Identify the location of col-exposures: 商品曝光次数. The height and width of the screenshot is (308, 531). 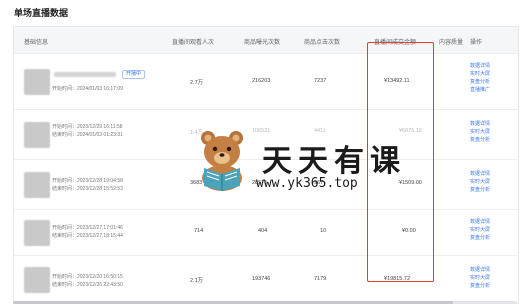
(262, 41).